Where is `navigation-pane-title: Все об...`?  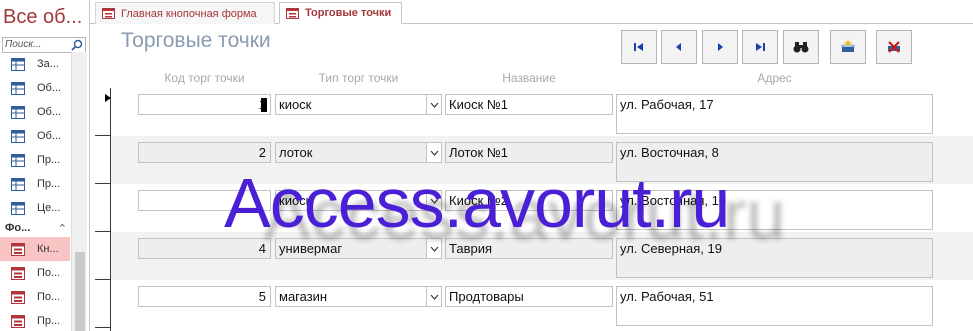 navigation-pane-title: Все об... is located at coordinates (46, 17).